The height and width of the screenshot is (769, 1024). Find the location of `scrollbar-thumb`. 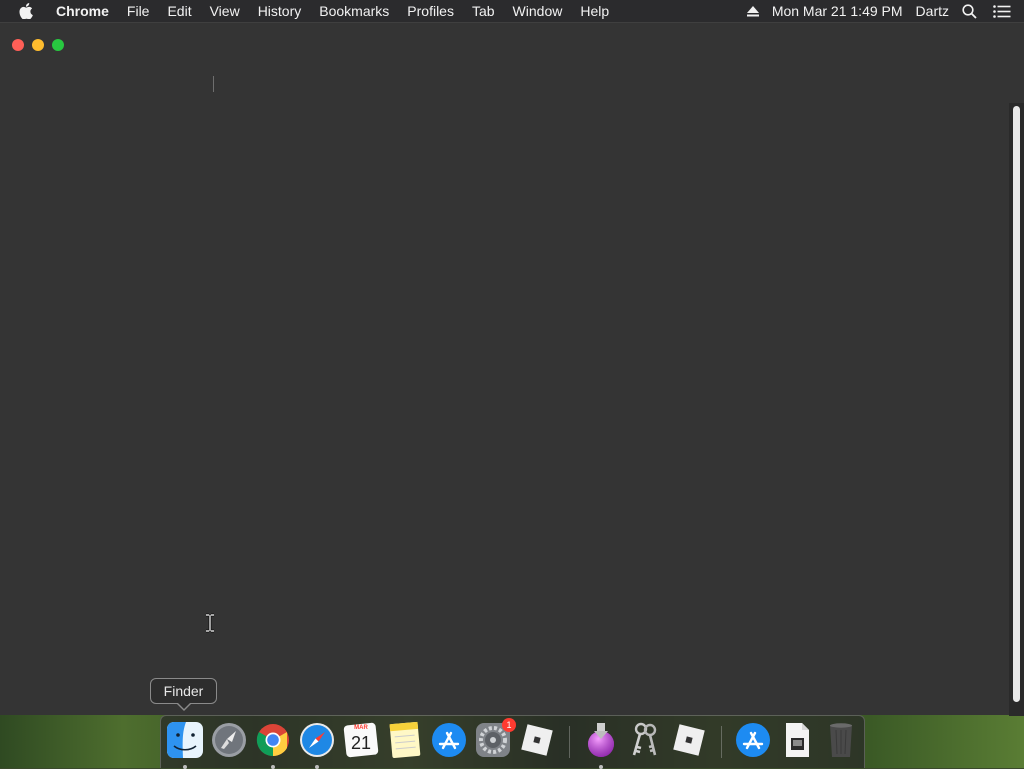

scrollbar-thumb is located at coordinates (1016, 404).